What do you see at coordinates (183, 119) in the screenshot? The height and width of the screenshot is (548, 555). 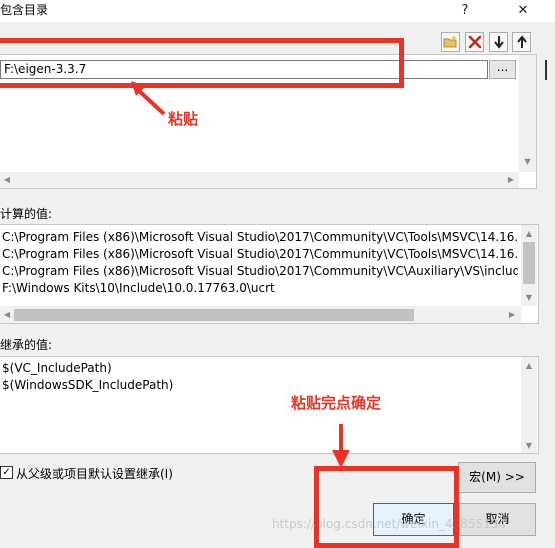 I see `annotation-paste-label: 粘贴` at bounding box center [183, 119].